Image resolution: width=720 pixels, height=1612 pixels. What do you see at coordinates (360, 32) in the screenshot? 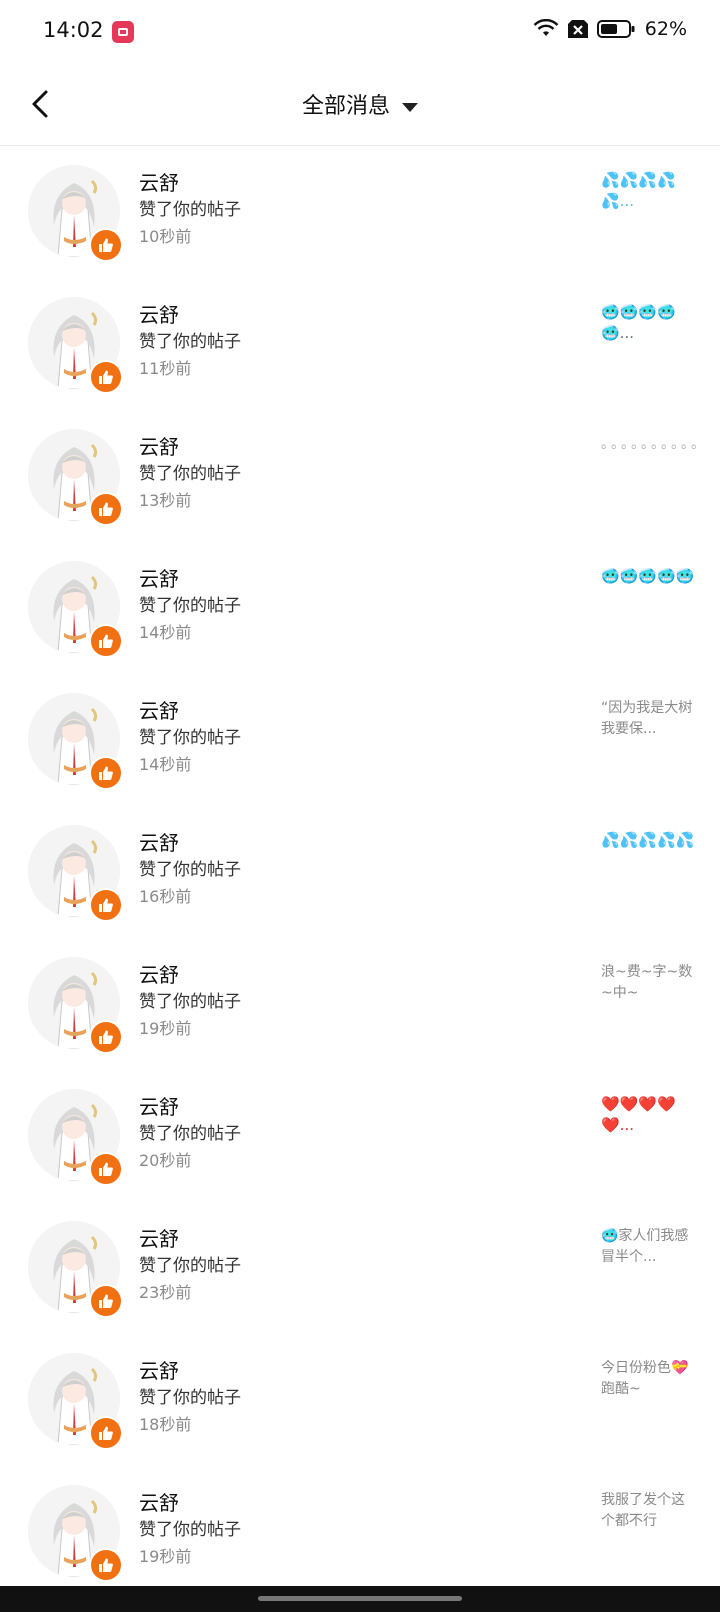
I see `status-bar: 14:02 62%` at bounding box center [360, 32].